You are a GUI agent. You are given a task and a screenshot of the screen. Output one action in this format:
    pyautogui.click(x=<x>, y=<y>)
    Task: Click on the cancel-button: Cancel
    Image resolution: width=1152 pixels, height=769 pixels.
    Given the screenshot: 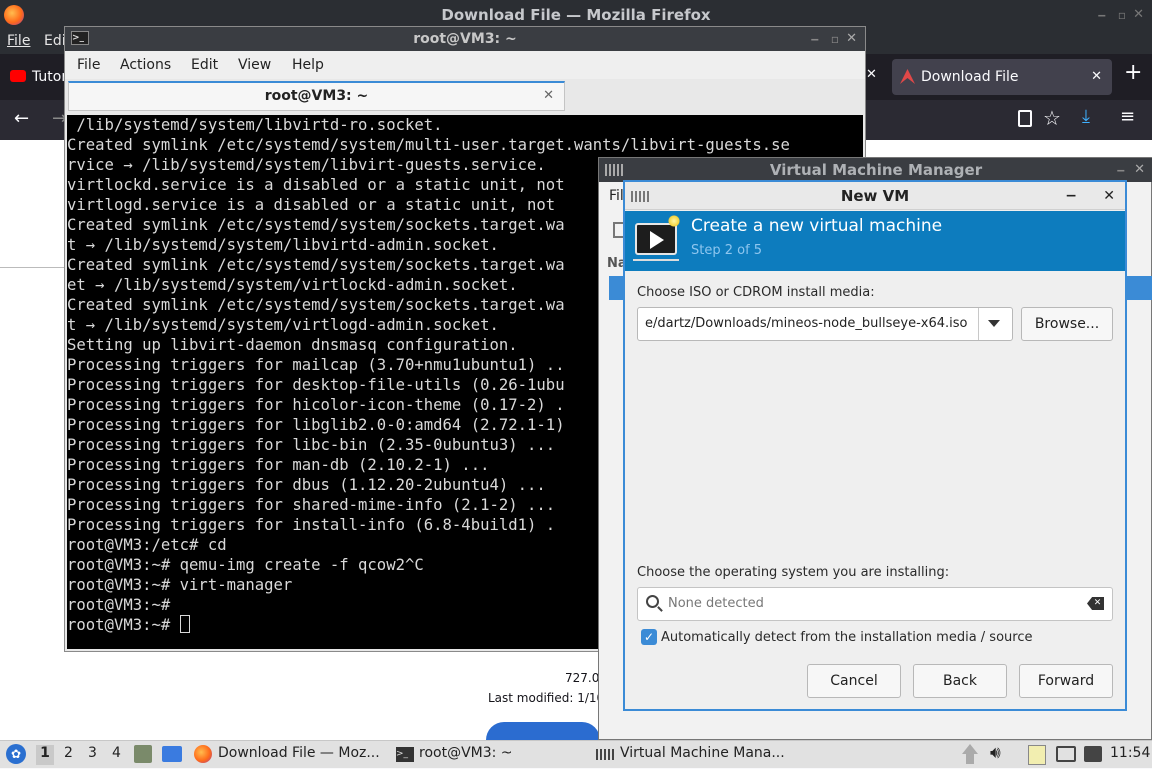 What is the action you would take?
    pyautogui.click(x=854, y=681)
    